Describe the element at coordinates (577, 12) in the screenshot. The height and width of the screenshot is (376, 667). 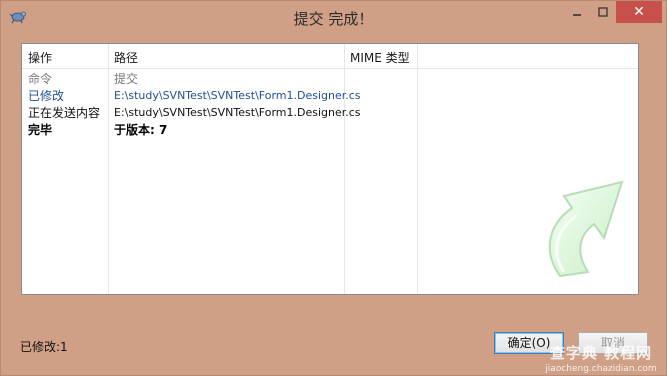
I see `minimize-button` at that location.